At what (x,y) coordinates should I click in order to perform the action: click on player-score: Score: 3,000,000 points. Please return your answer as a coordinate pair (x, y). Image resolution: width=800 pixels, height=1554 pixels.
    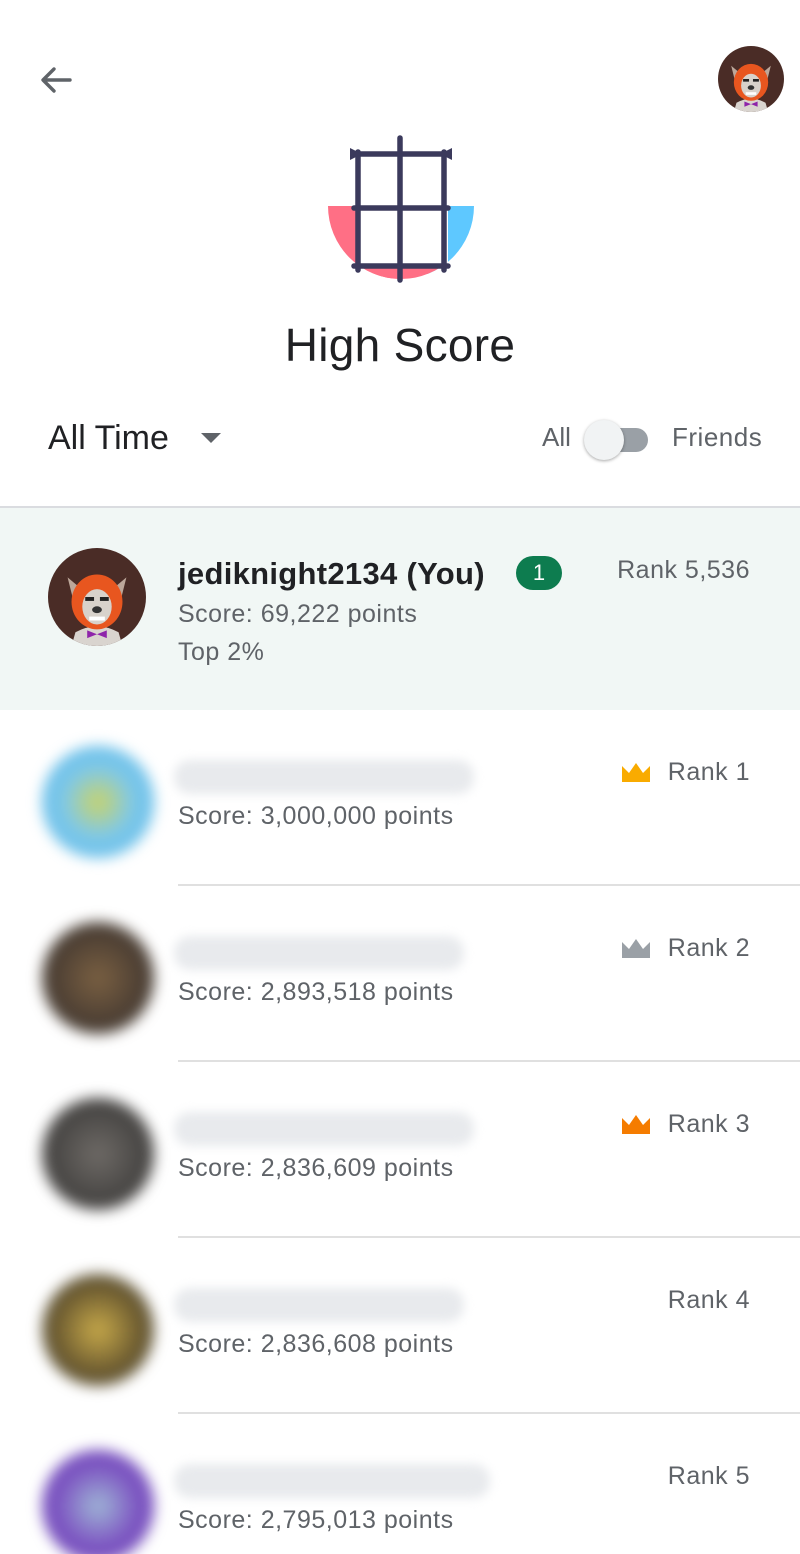
    Looking at the image, I should click on (316, 816).